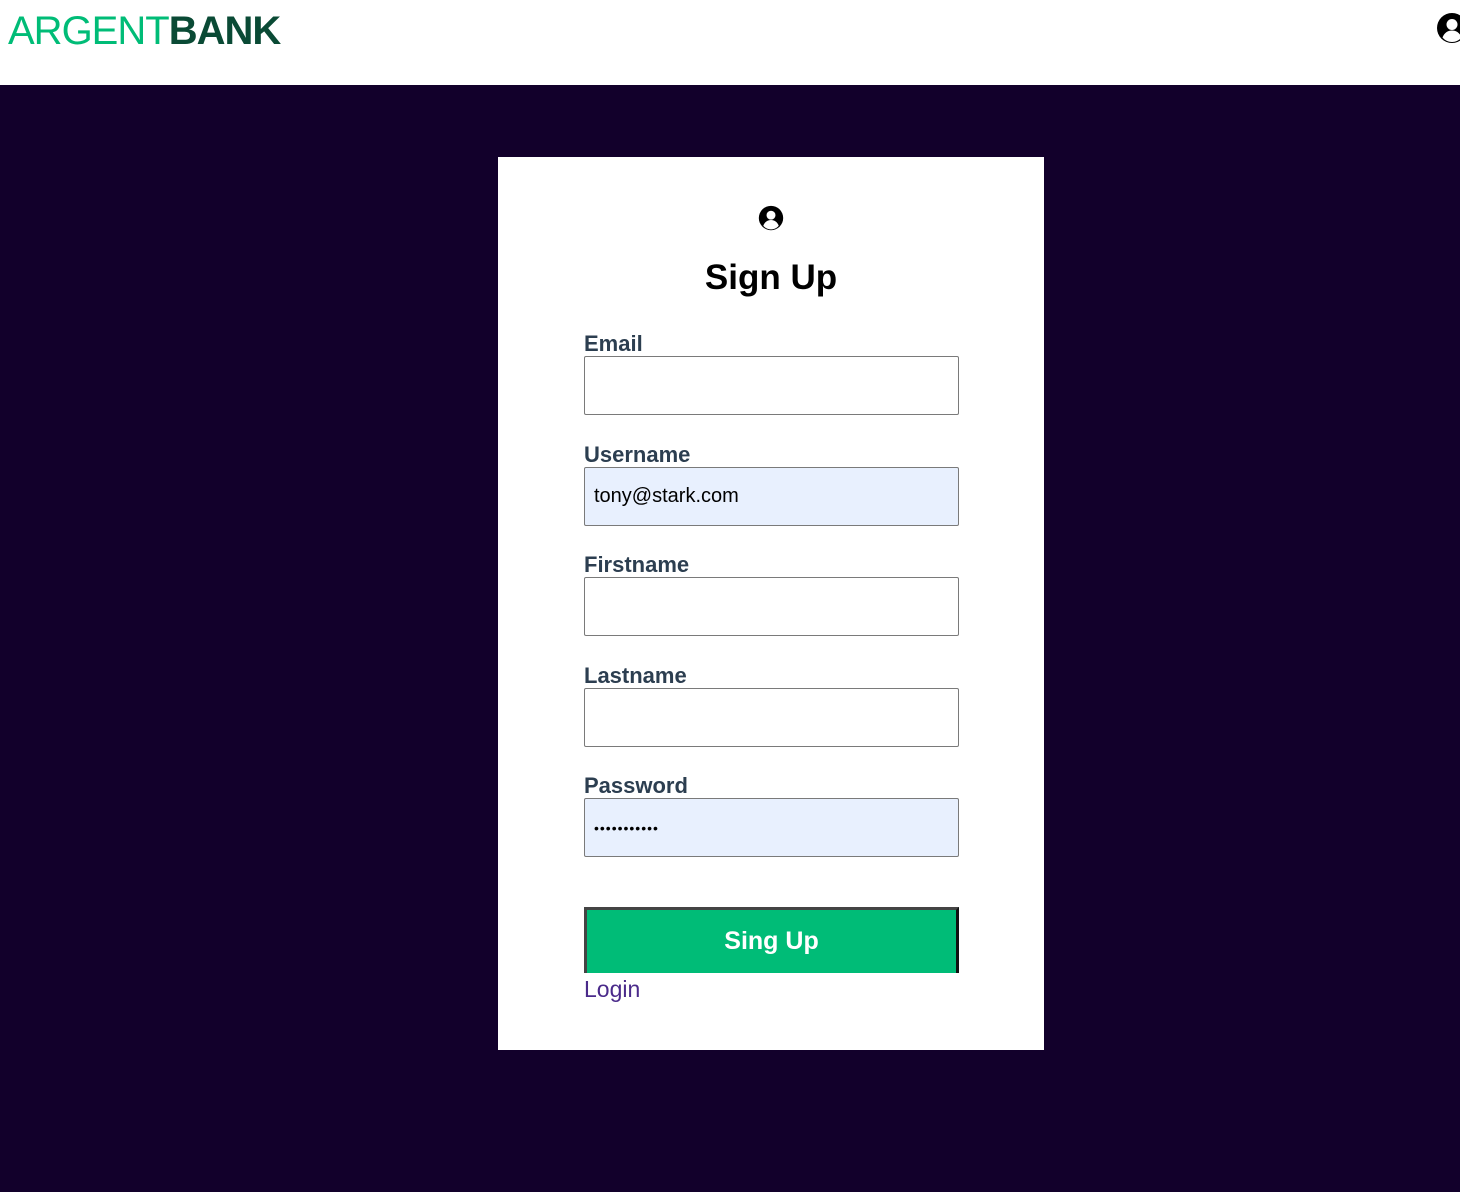 The width and height of the screenshot is (1460, 1192). Describe the element at coordinates (613, 343) in the screenshot. I see `email-label: Email` at that location.